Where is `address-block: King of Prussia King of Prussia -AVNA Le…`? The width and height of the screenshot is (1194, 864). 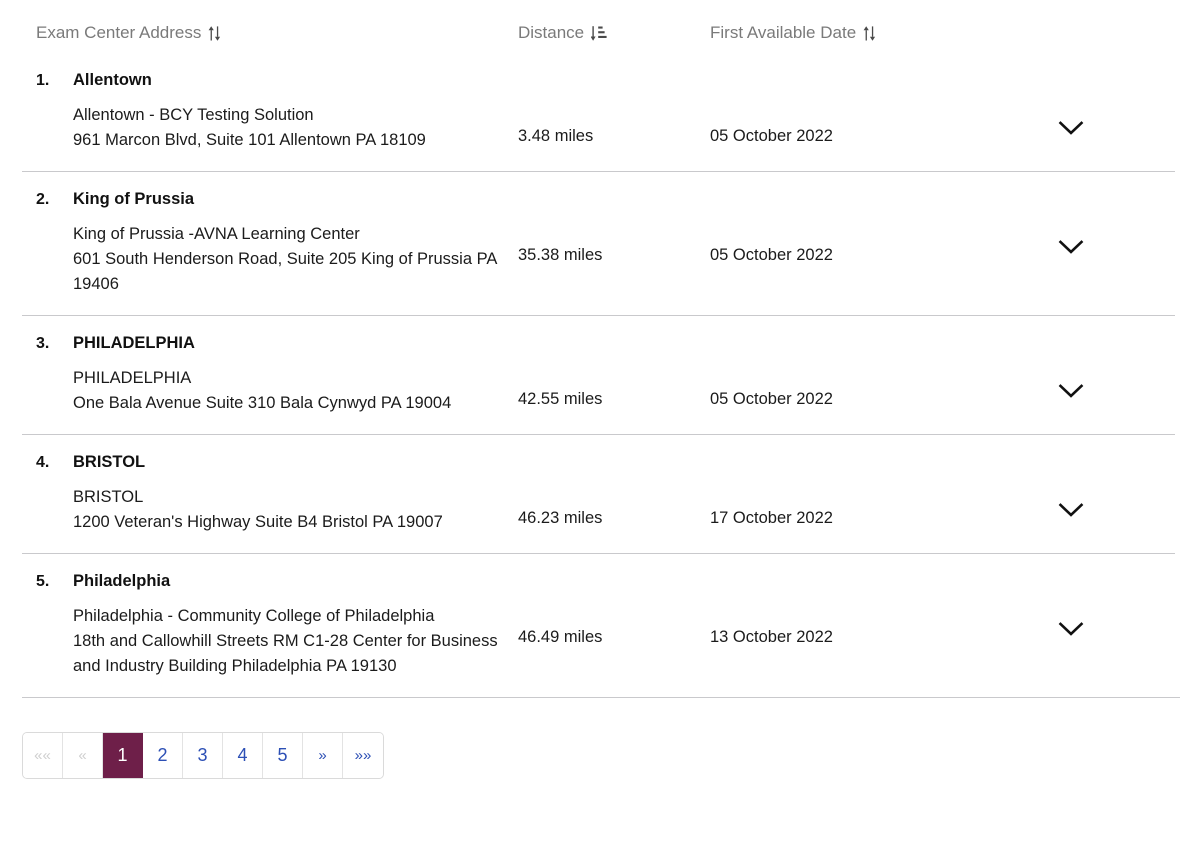
address-block: King of Prussia King of Prussia -AVNA Le… is located at coordinates (295, 242).